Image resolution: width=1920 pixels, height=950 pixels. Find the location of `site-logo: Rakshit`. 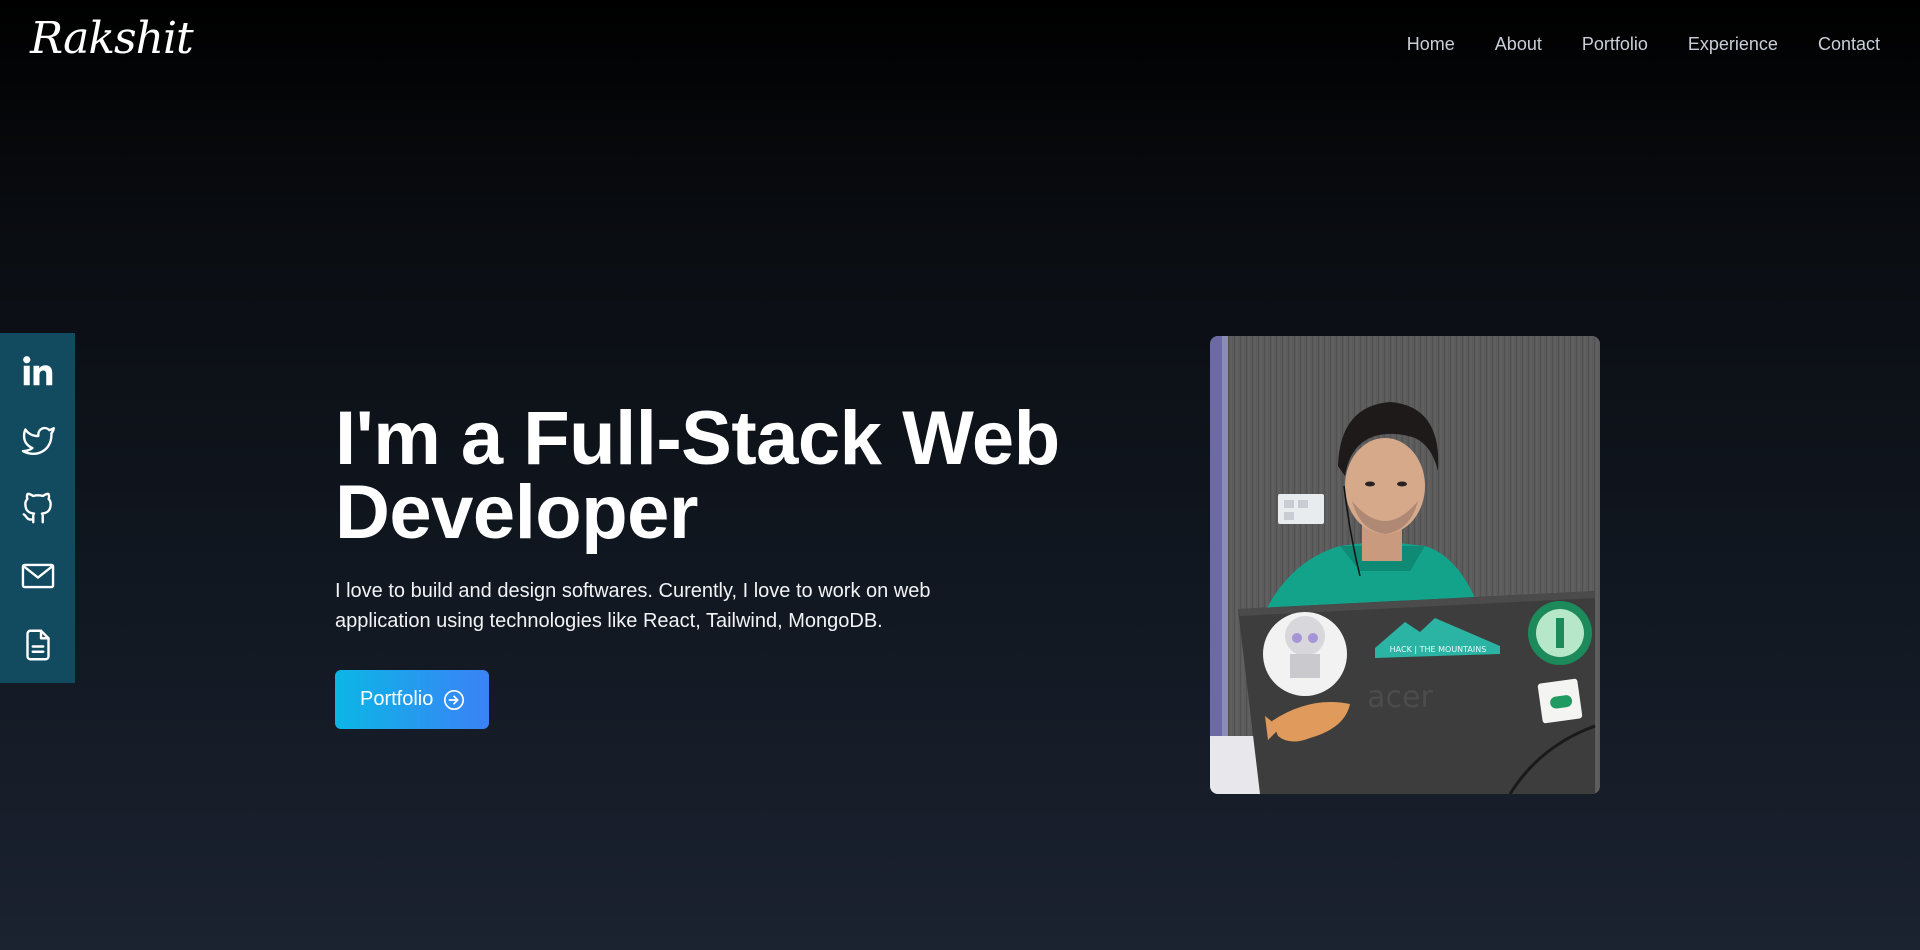

site-logo: Rakshit is located at coordinates (112, 39).